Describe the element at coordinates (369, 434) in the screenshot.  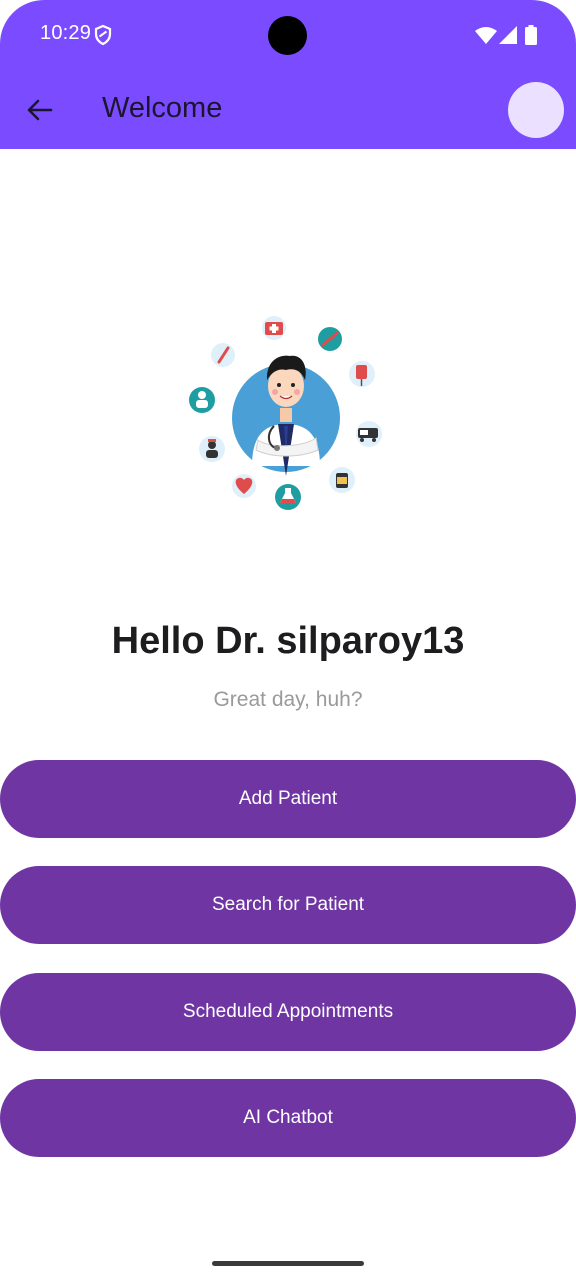
I see `ambulance-icon` at that location.